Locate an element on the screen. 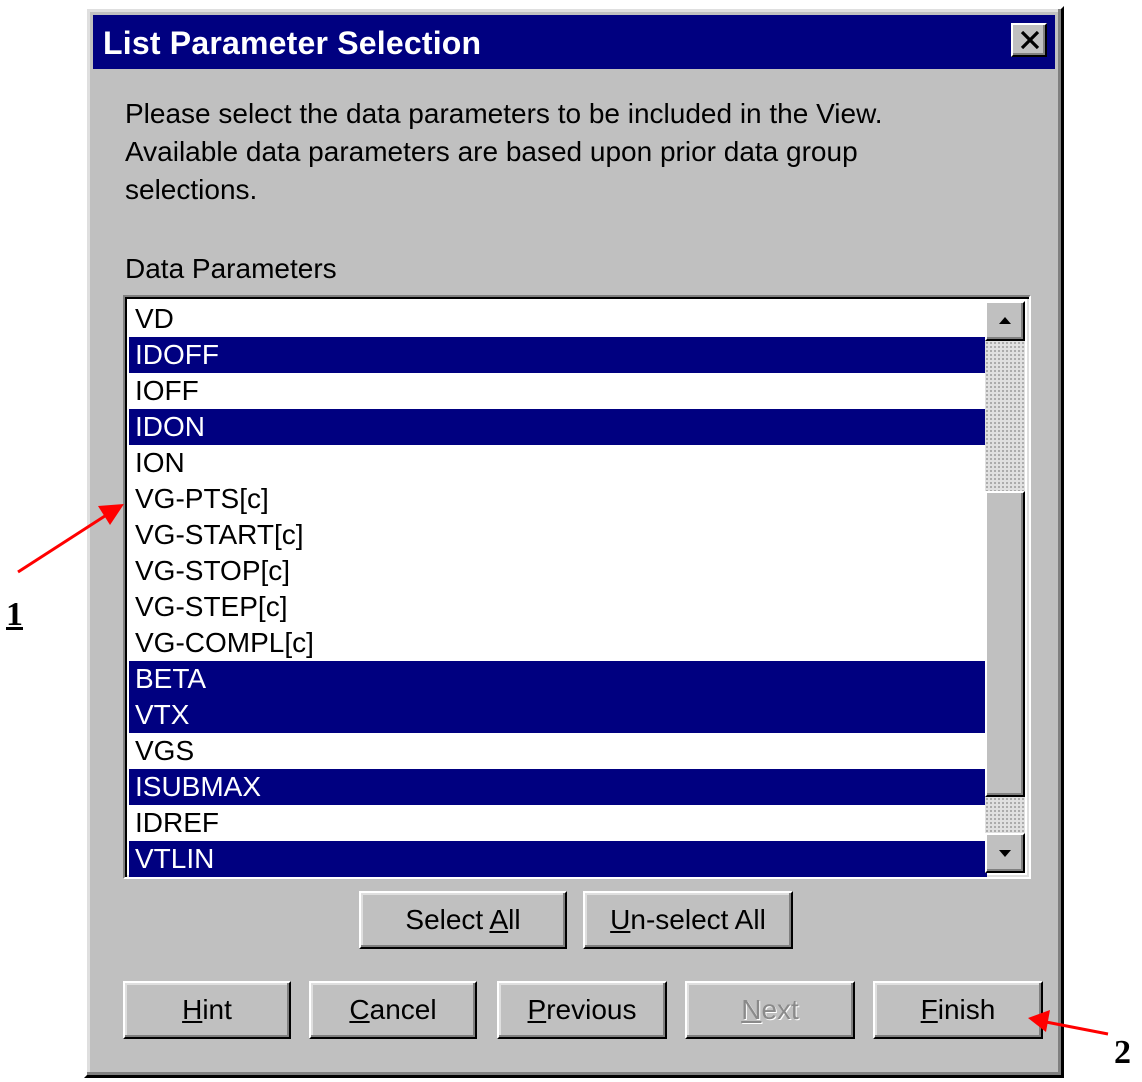 This screenshot has width=1142, height=1082. callout-2: 2 is located at coordinates (1122, 1052).